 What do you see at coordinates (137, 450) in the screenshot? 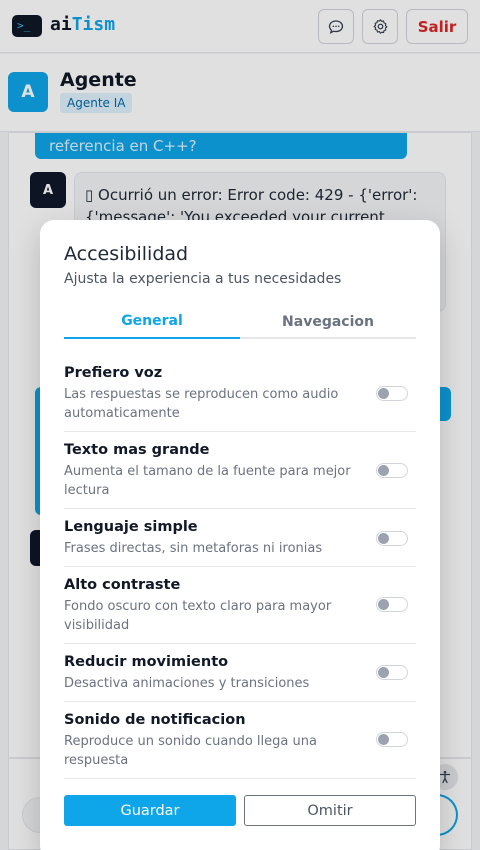
I see `option-title: Texto mas grande` at bounding box center [137, 450].